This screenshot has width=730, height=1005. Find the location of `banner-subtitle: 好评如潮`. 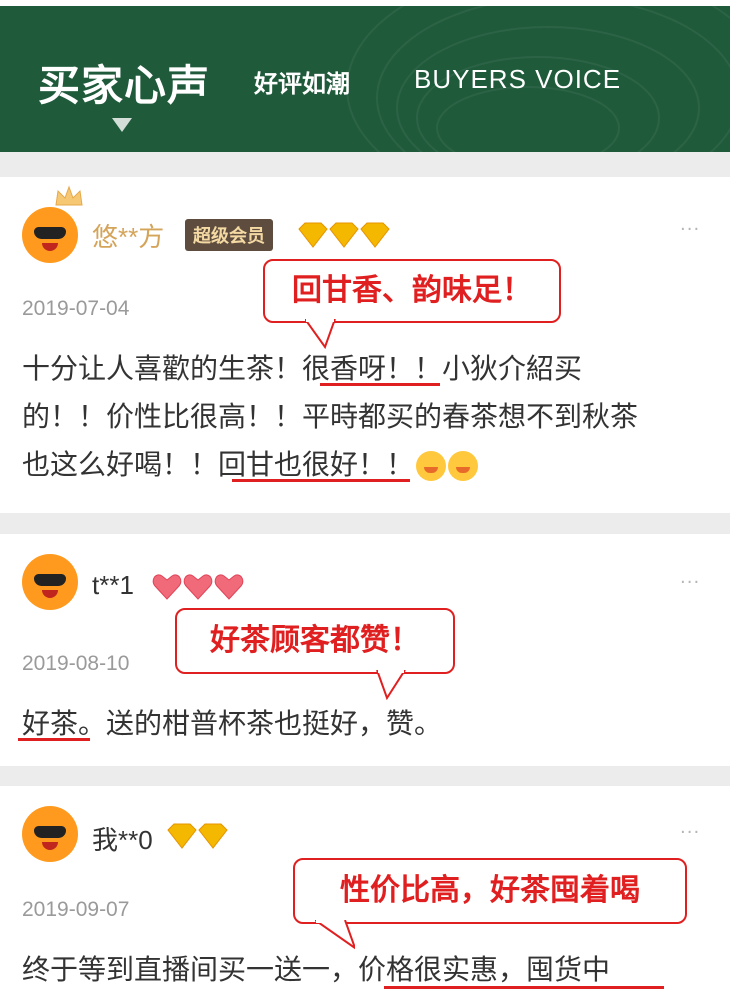

banner-subtitle: 好评如潮 is located at coordinates (302, 84).